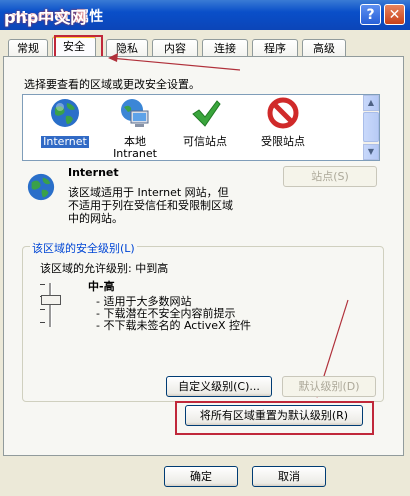 The image size is (410, 496). What do you see at coordinates (101, 286) in the screenshot?
I see `level-name: 中-高` at bounding box center [101, 286].